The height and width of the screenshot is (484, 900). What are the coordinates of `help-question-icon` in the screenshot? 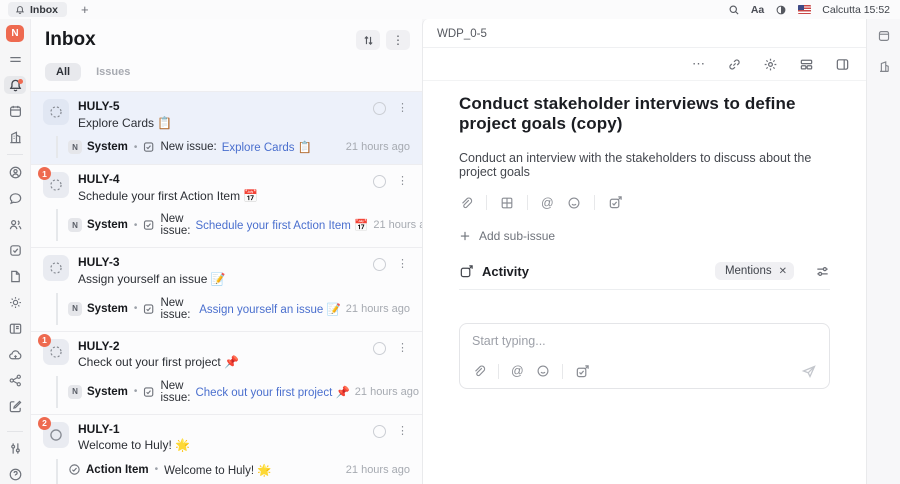 It's located at (15, 475).